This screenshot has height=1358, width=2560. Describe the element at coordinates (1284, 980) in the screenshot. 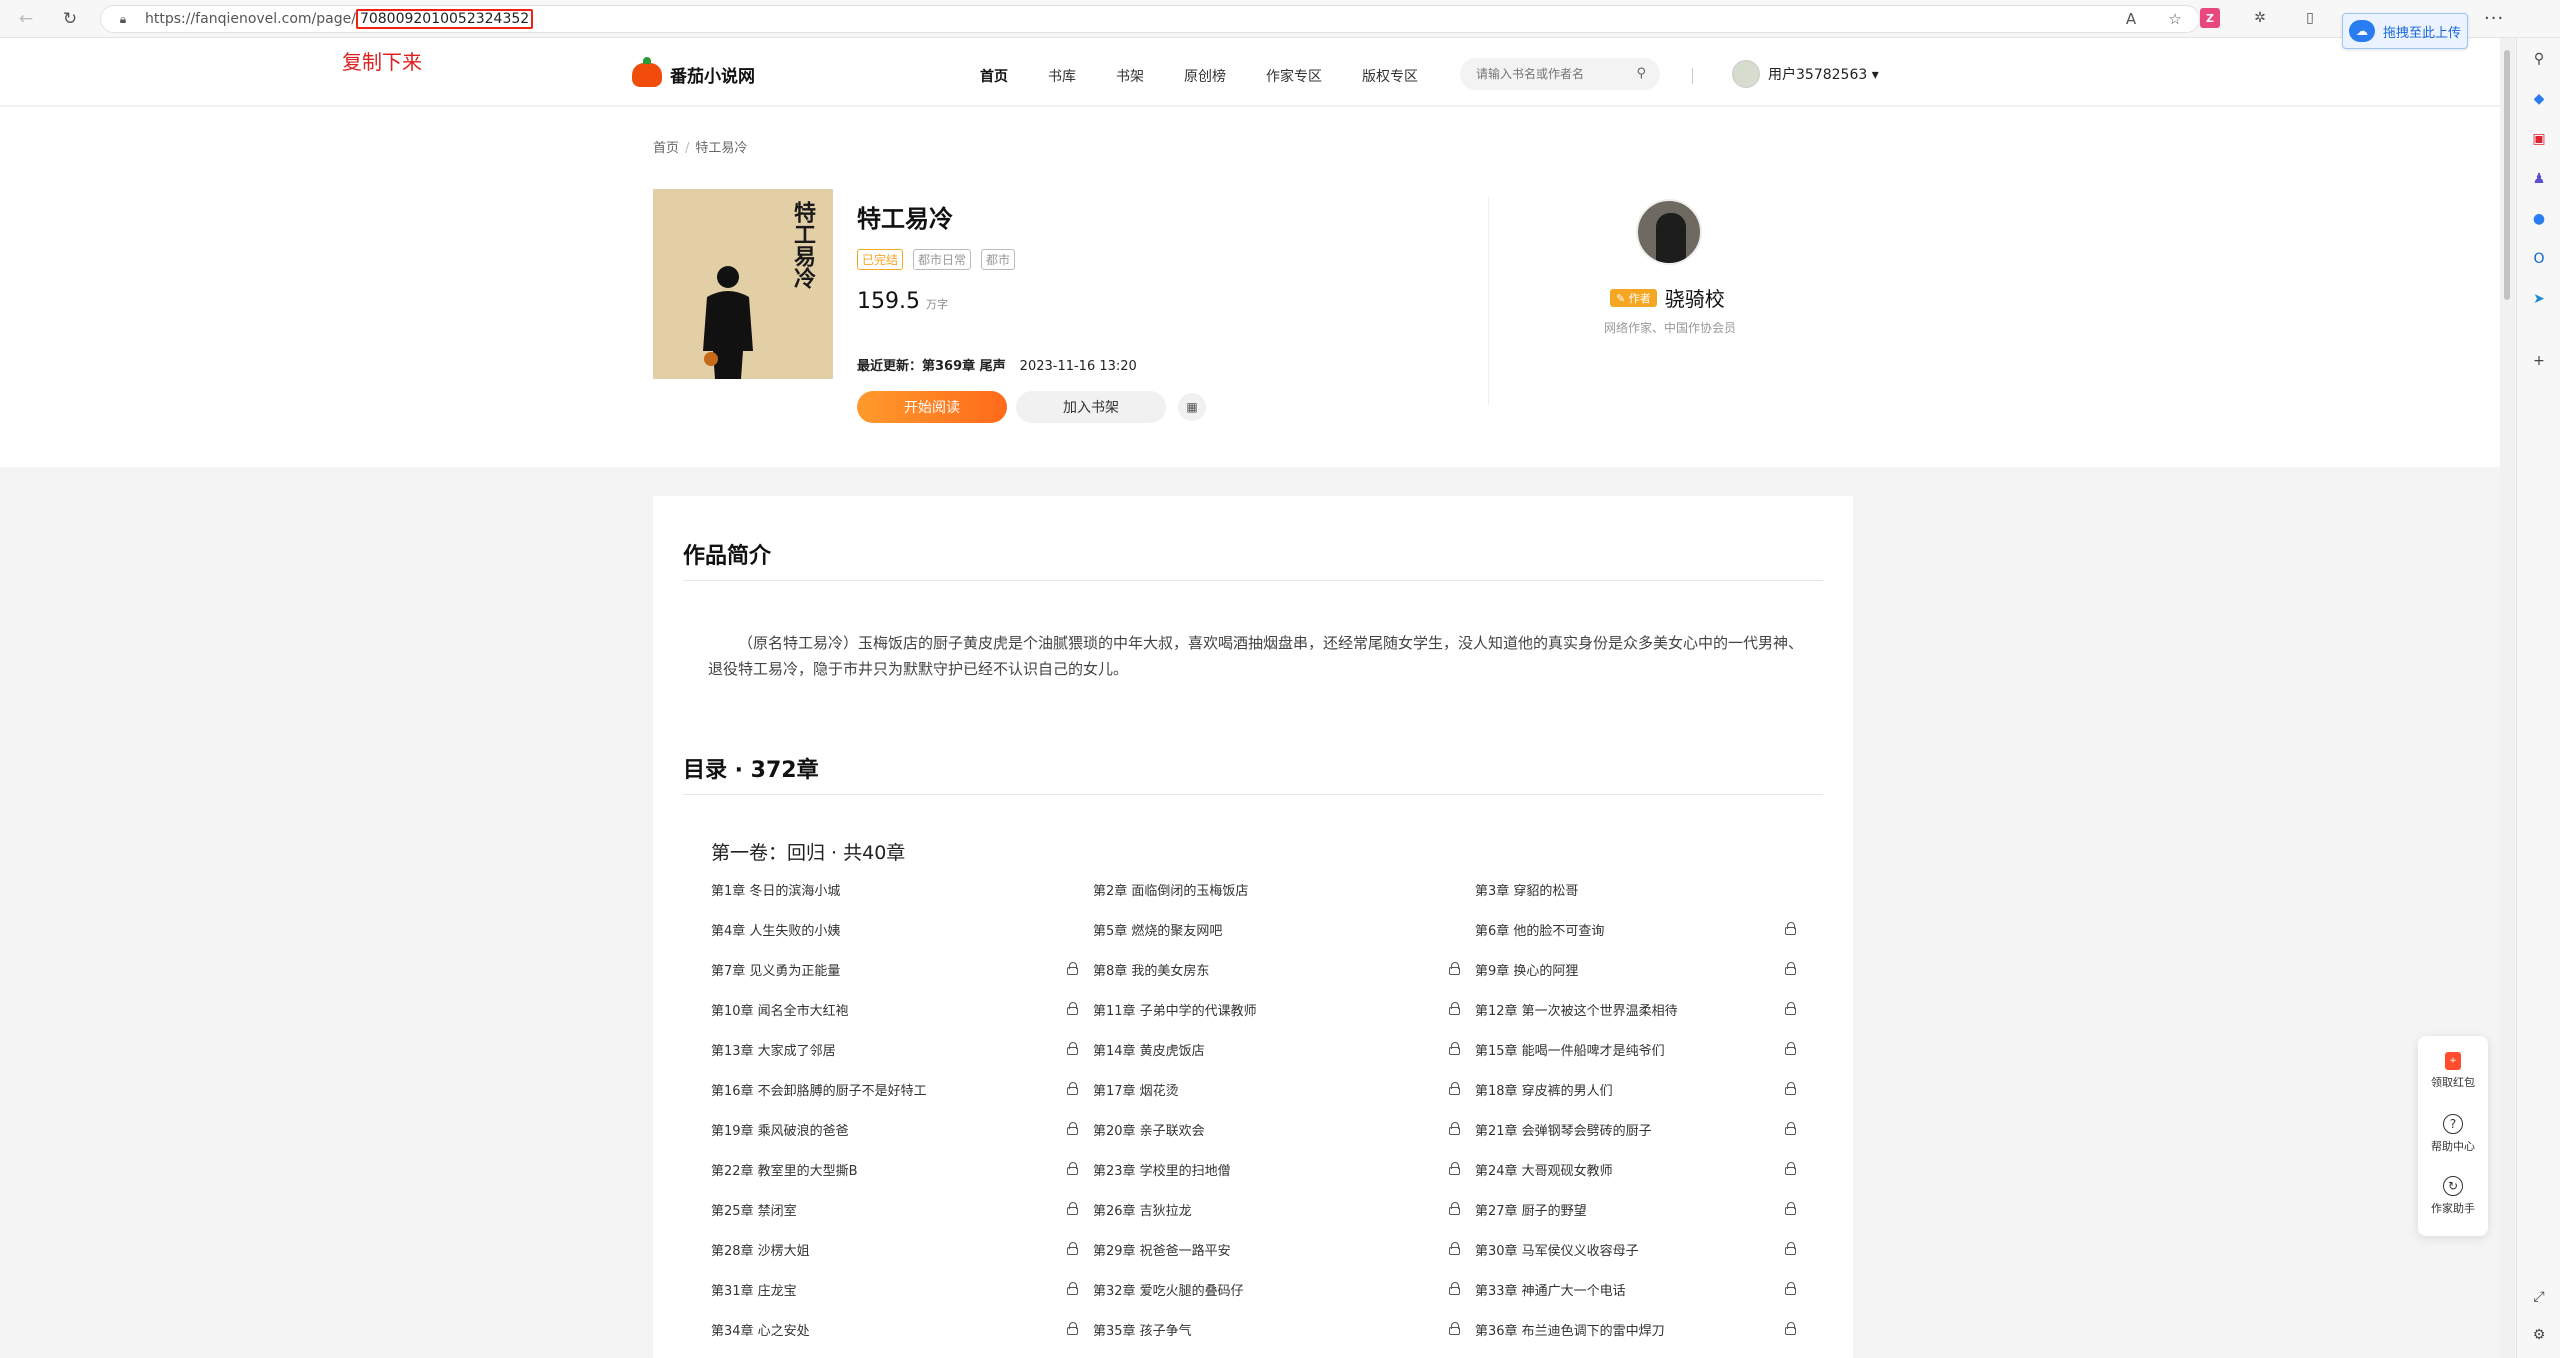

I see `chapter-item: 第8章 我的美女房东` at that location.